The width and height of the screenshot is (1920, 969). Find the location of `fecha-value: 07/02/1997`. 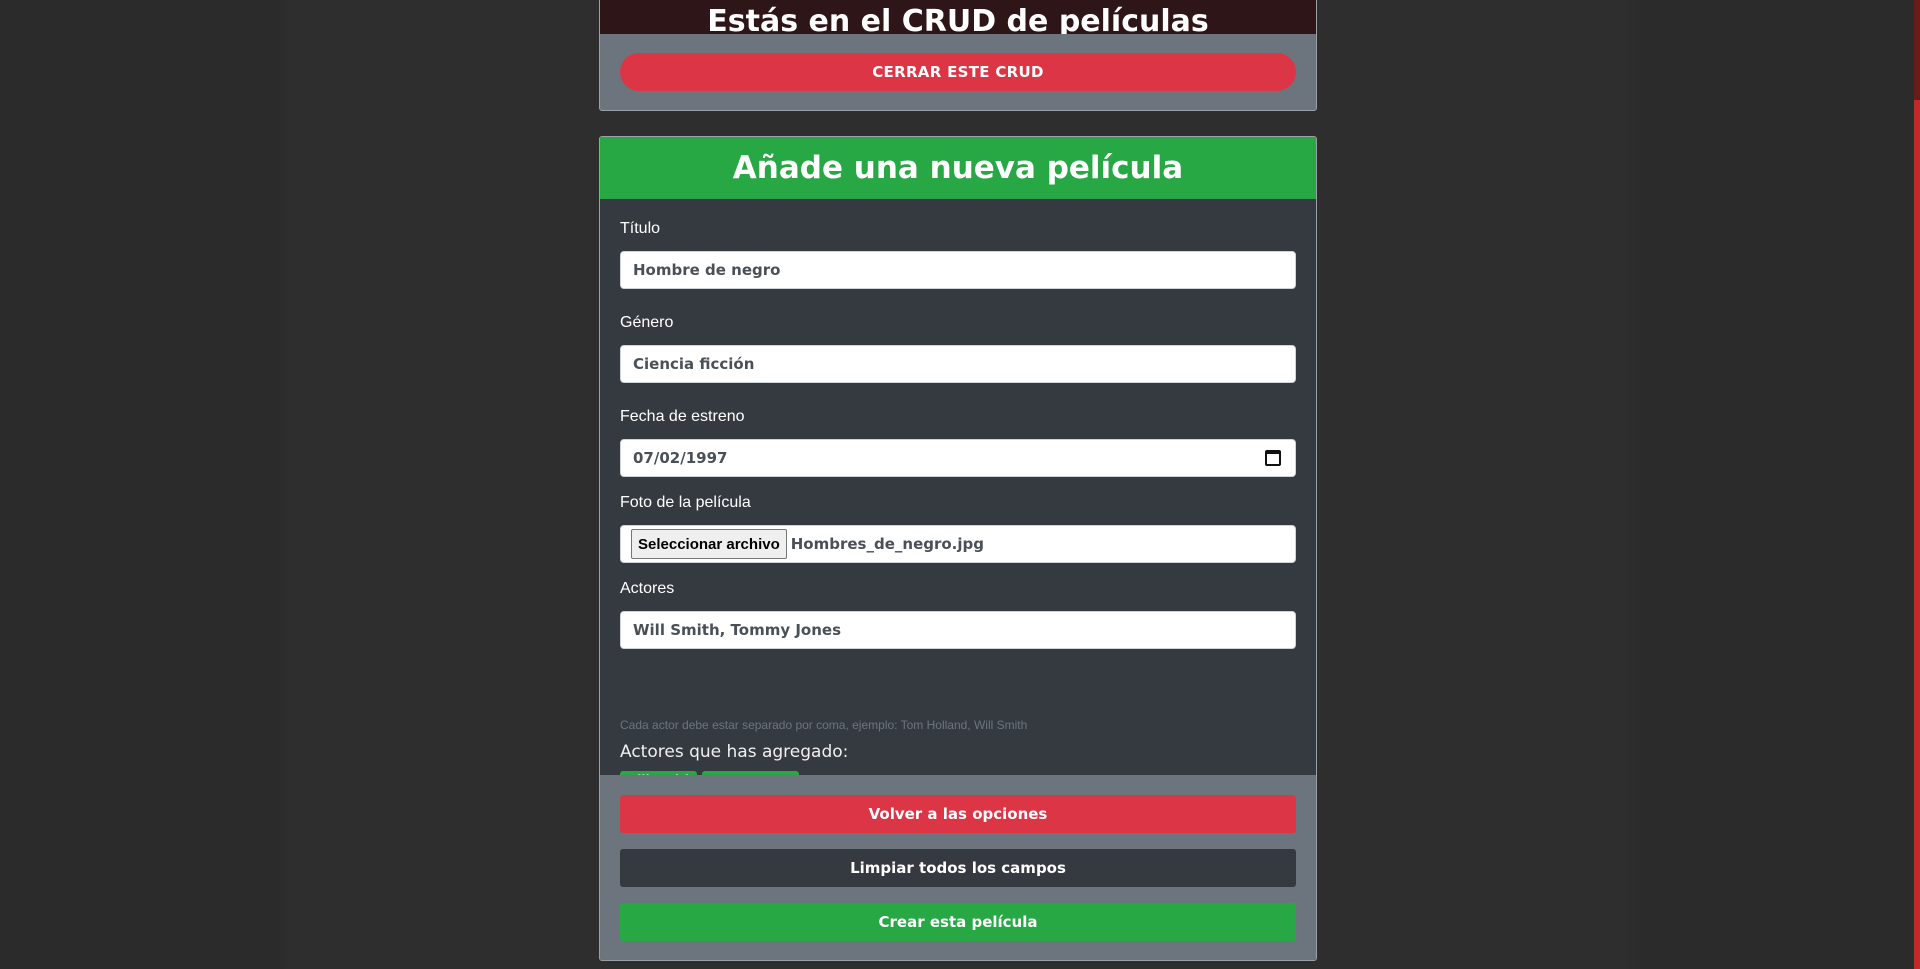

fecha-value: 07/02/1997 is located at coordinates (680, 458).